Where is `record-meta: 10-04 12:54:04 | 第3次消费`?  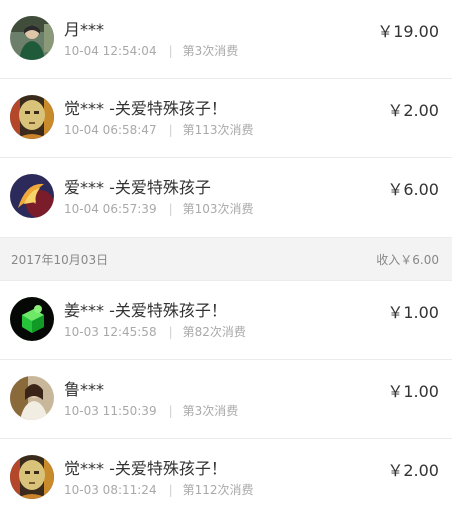
record-meta: 10-04 12:54:04 | 第3次消费 is located at coordinates (151, 50).